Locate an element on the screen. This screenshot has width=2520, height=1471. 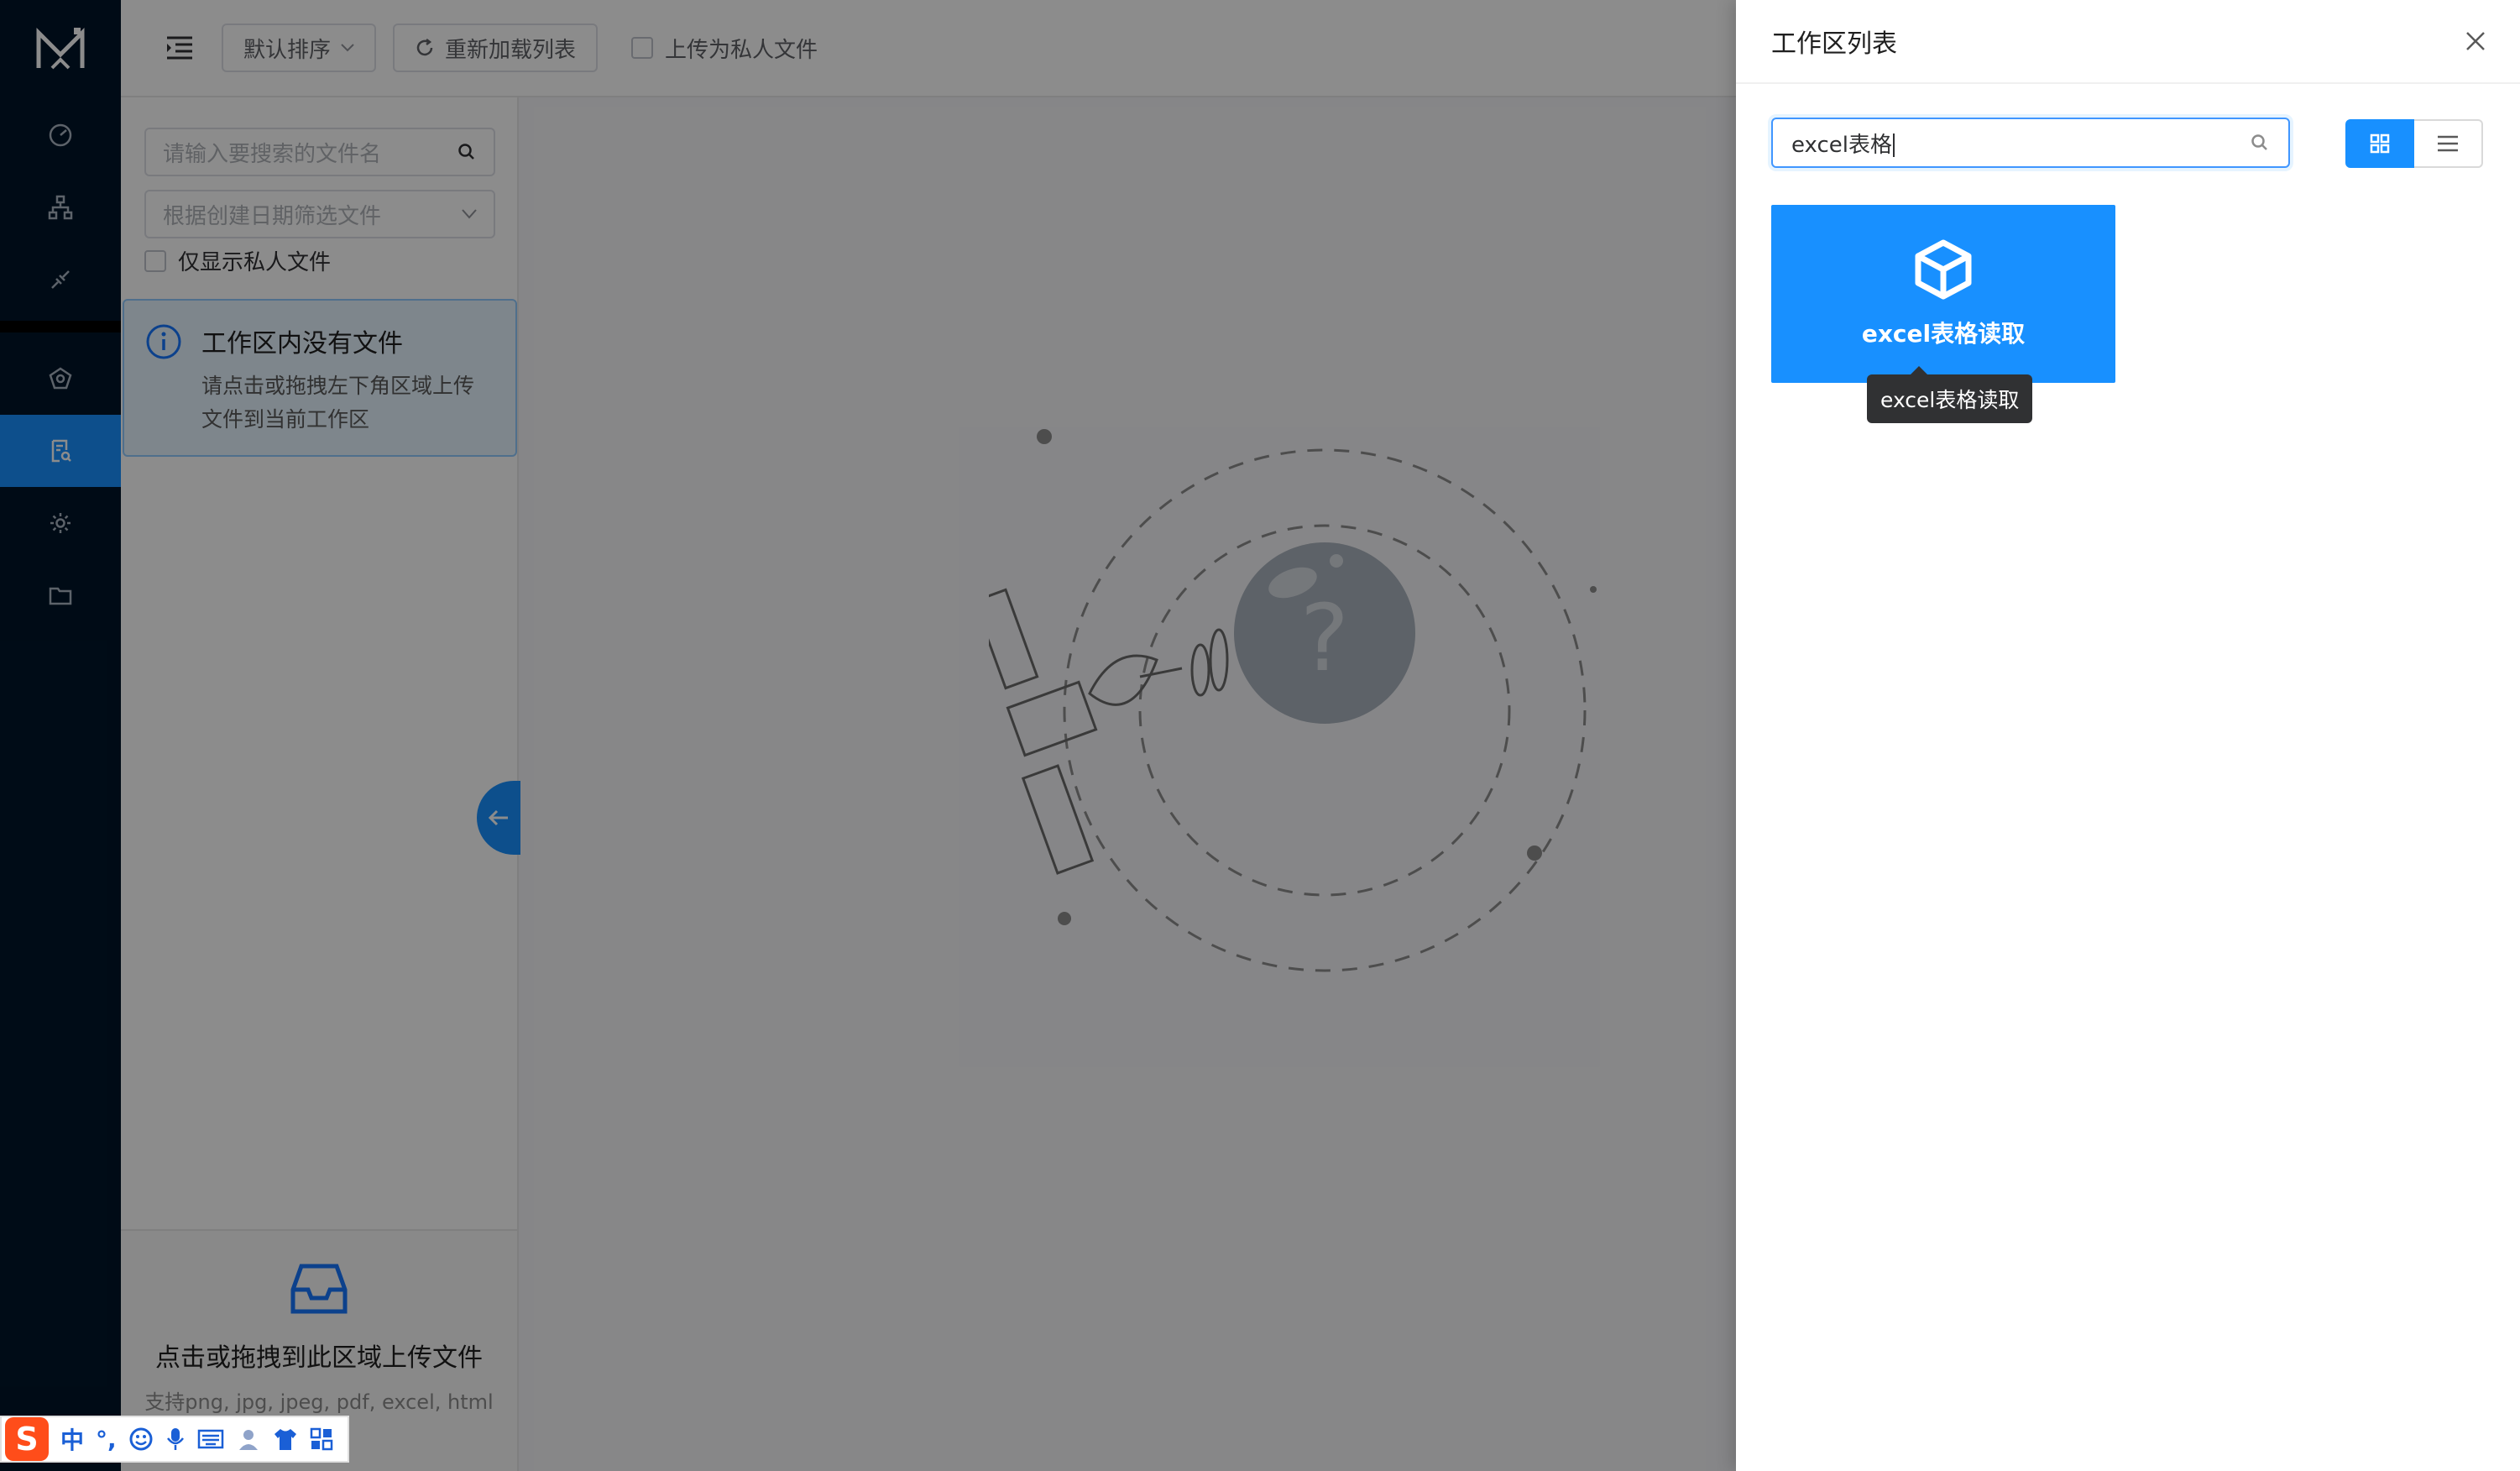
text-caret is located at coordinates (1893, 145).